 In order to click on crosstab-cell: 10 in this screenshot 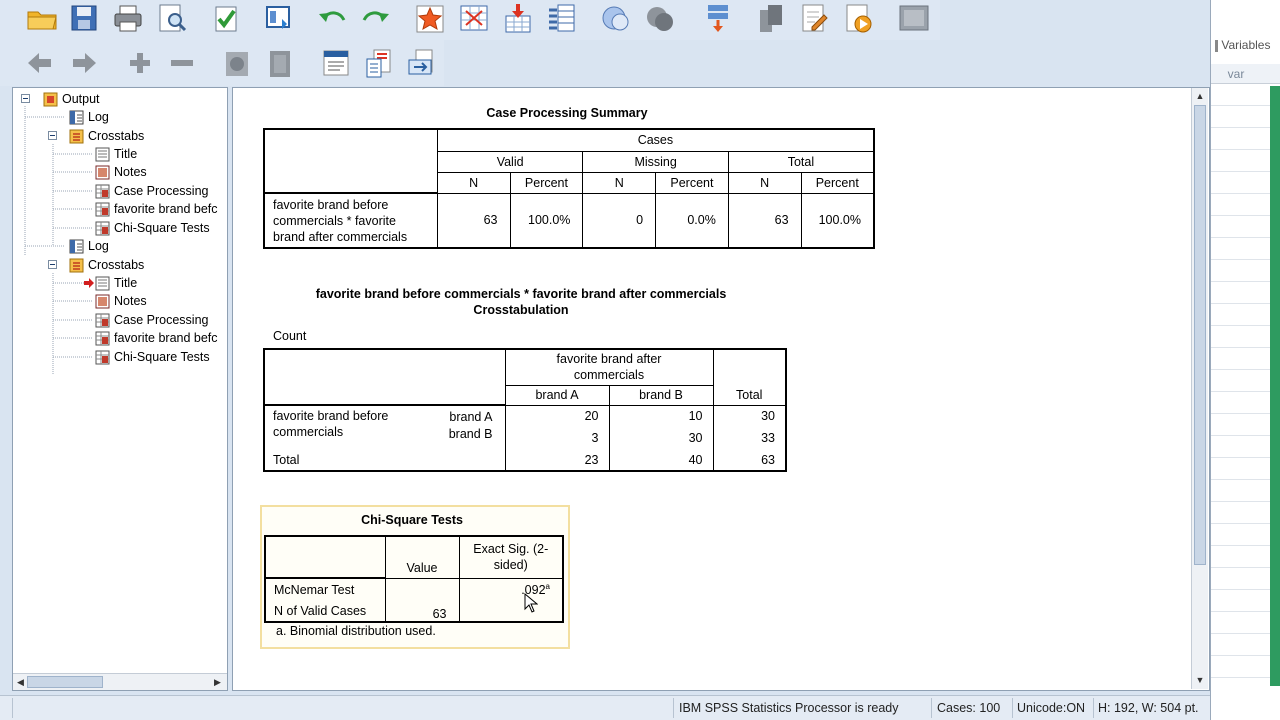, I will do `click(661, 416)`.